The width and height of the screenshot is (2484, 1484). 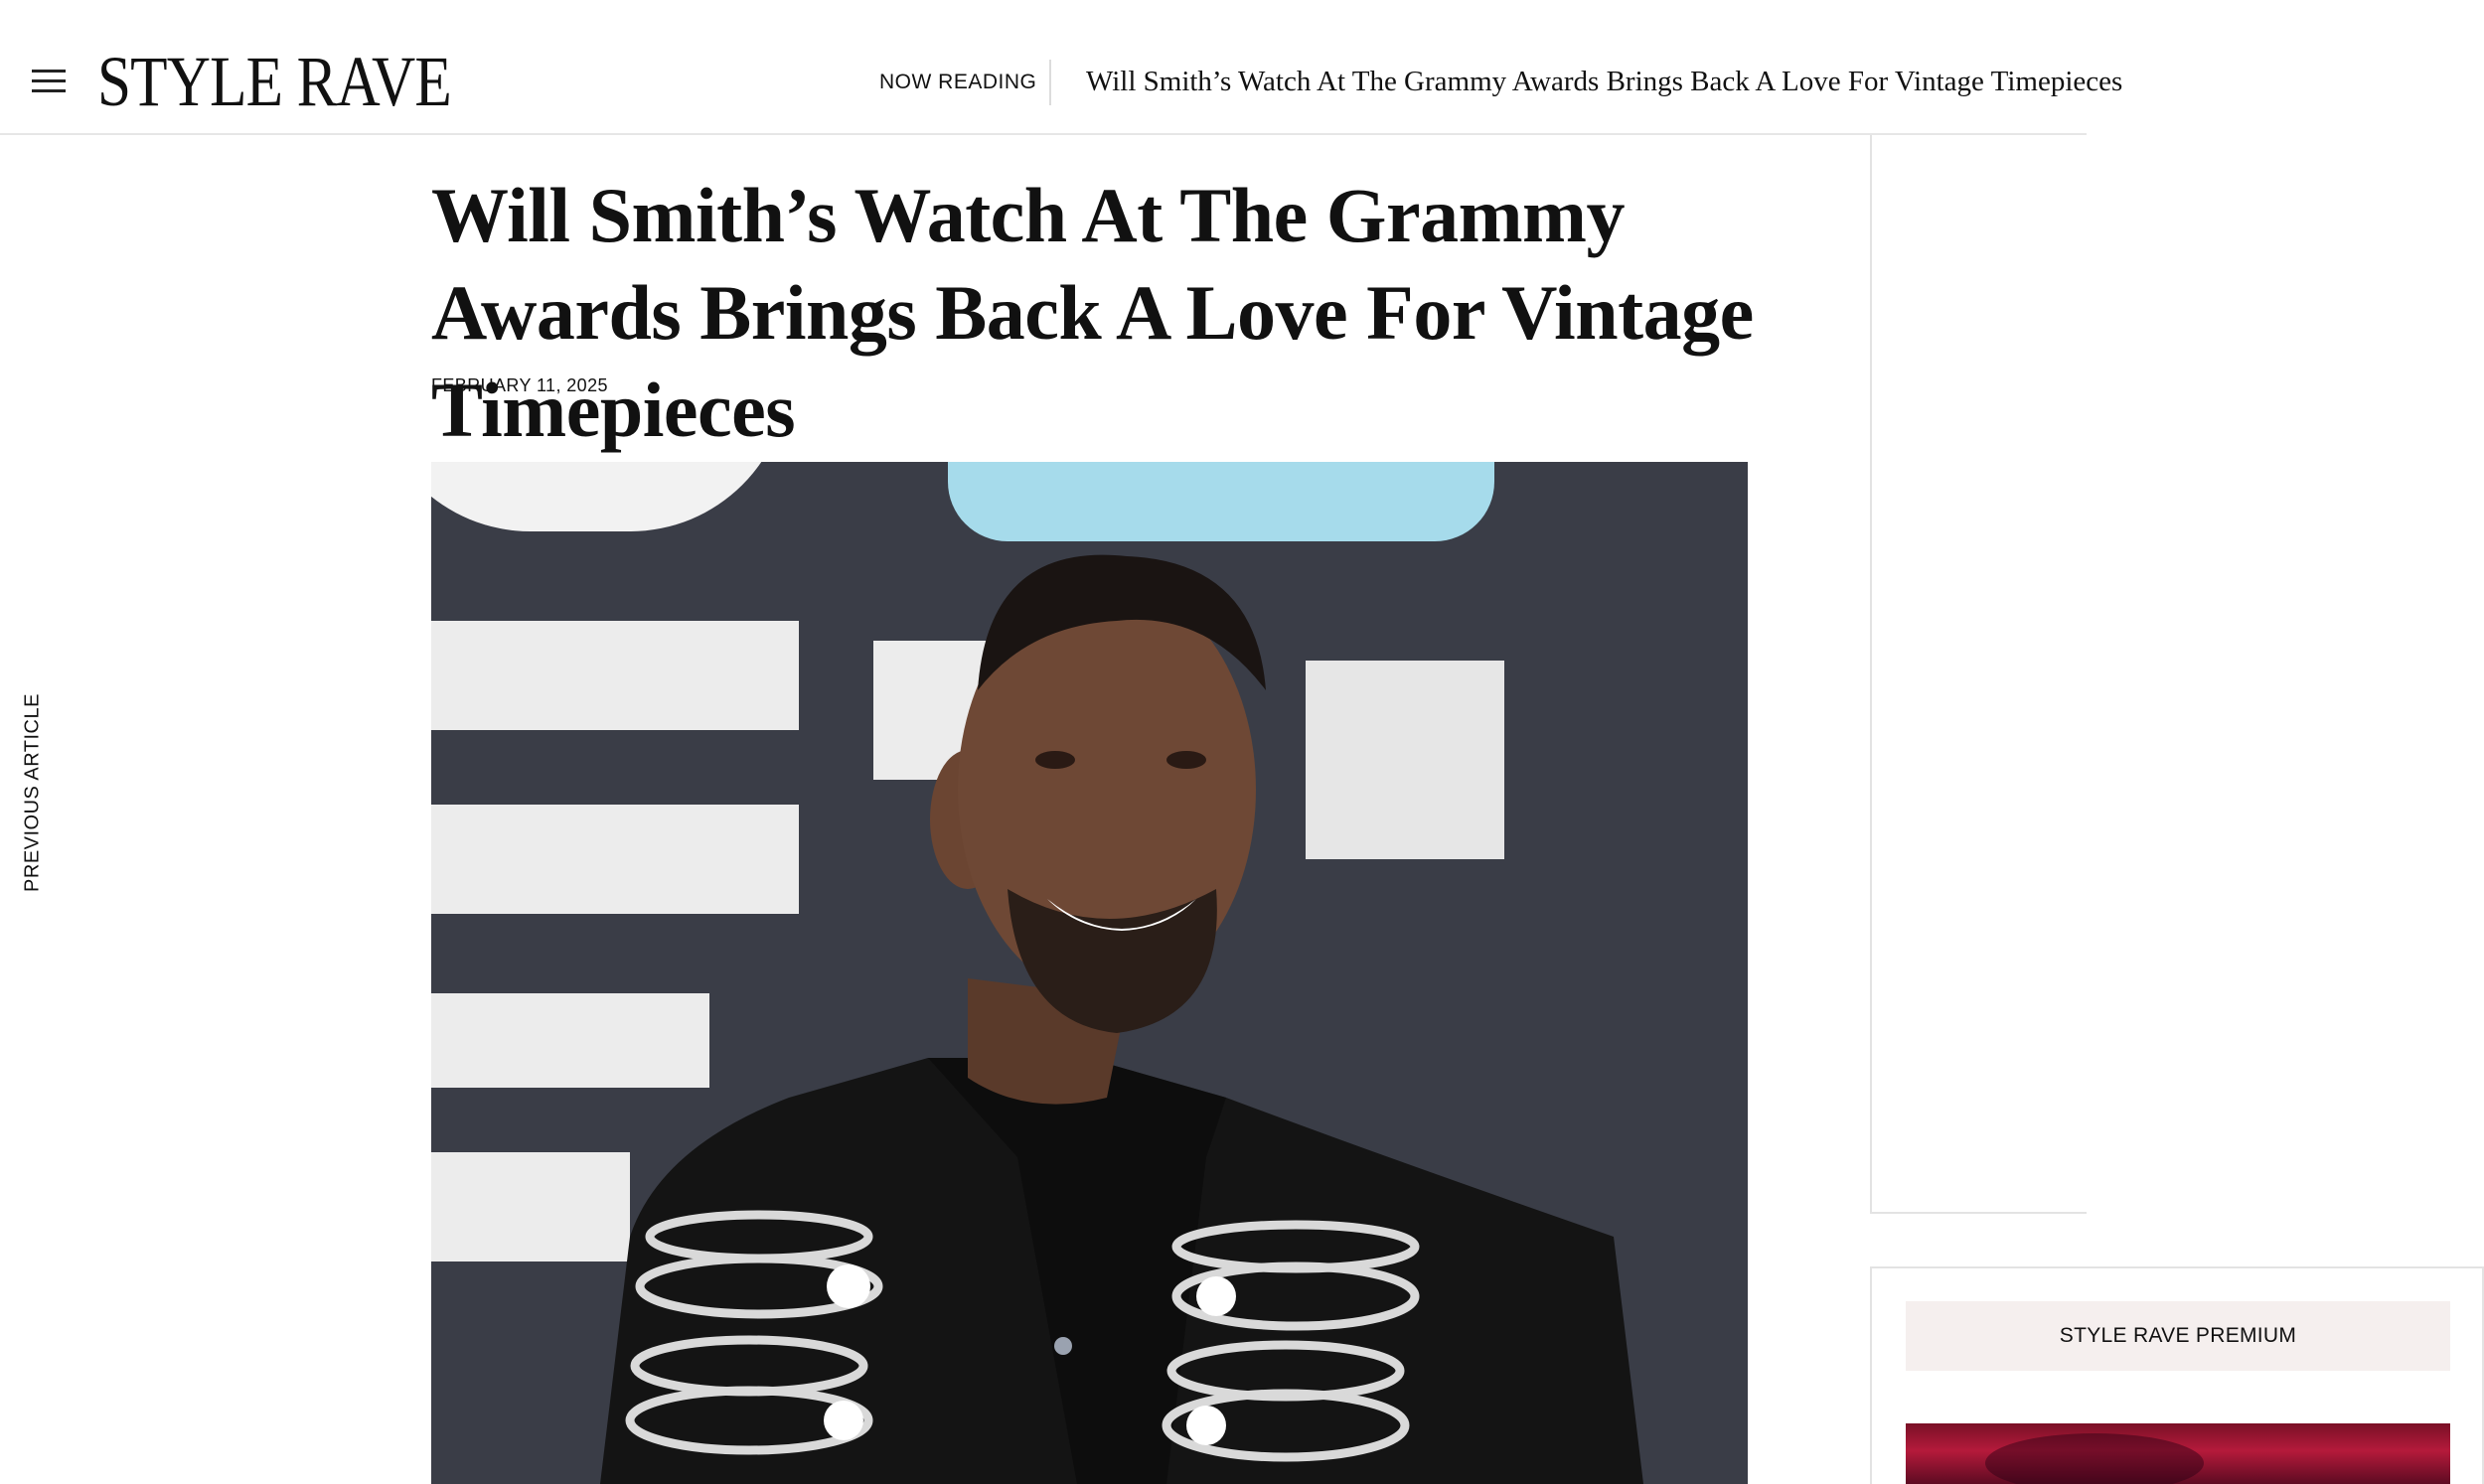 What do you see at coordinates (519, 385) in the screenshot?
I see `article-date: FEBRUARY 11, 2025` at bounding box center [519, 385].